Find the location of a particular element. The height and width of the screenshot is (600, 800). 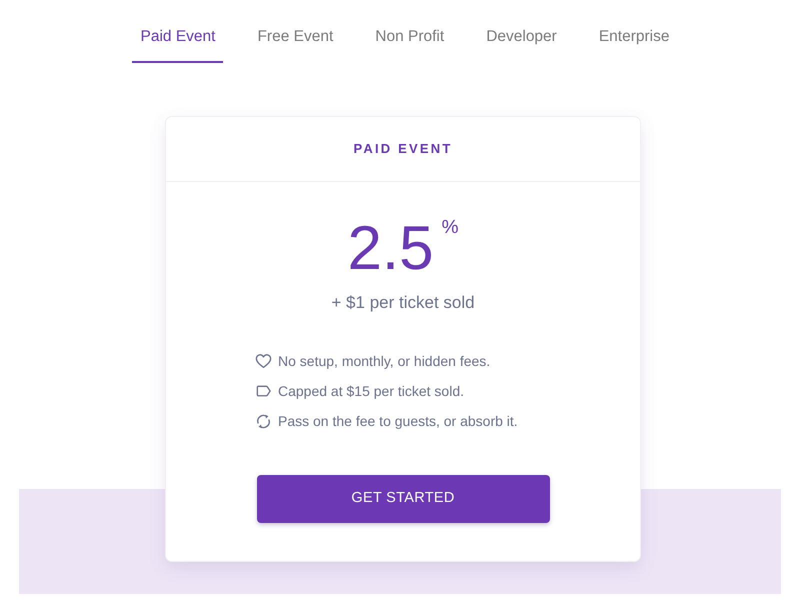

feature-text: Pass on the fee to guests, or absorb it. is located at coordinates (398, 422).